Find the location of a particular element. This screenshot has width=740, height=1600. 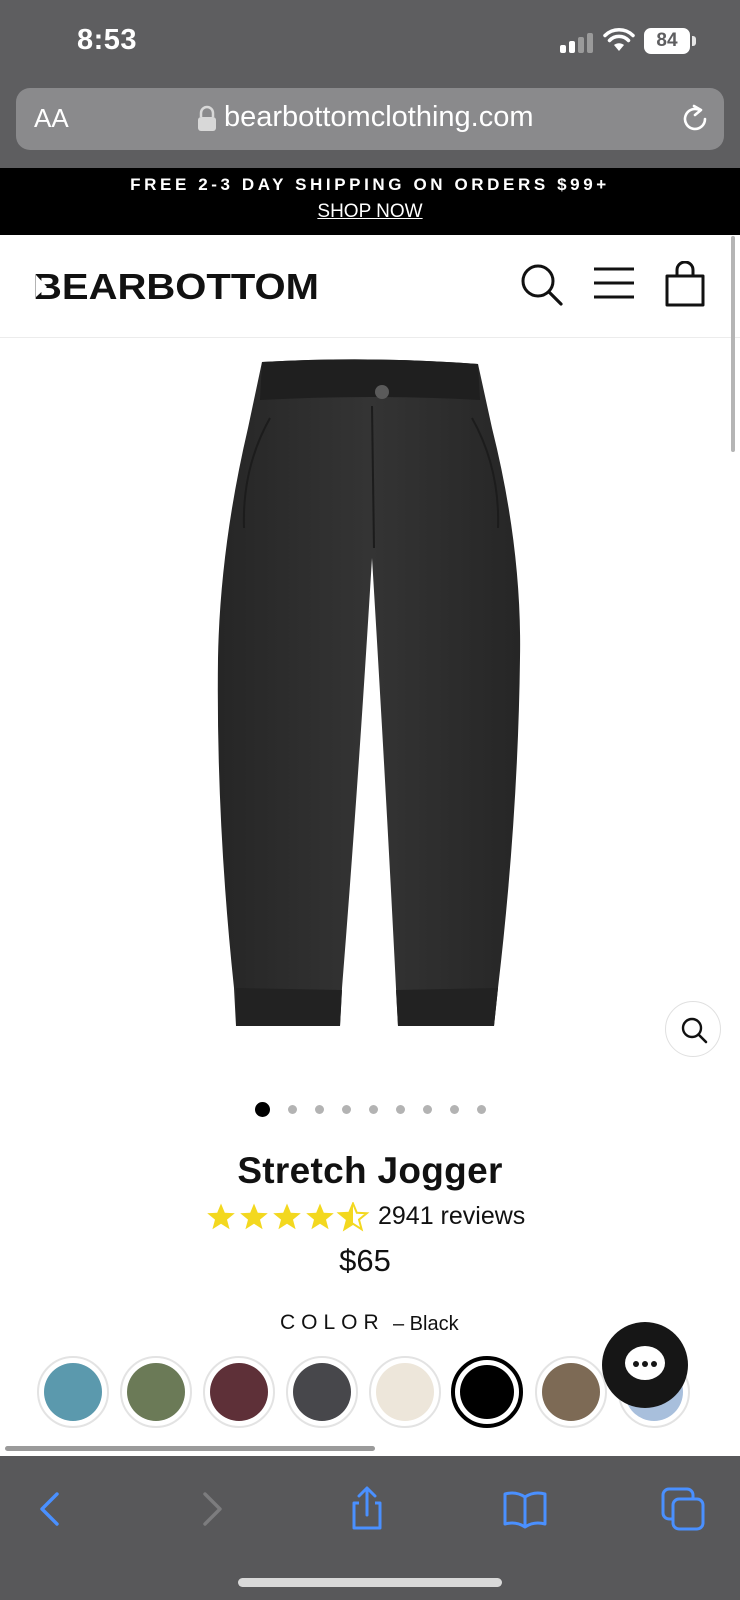

color-swatch-charcoal is located at coordinates (322, 1392).